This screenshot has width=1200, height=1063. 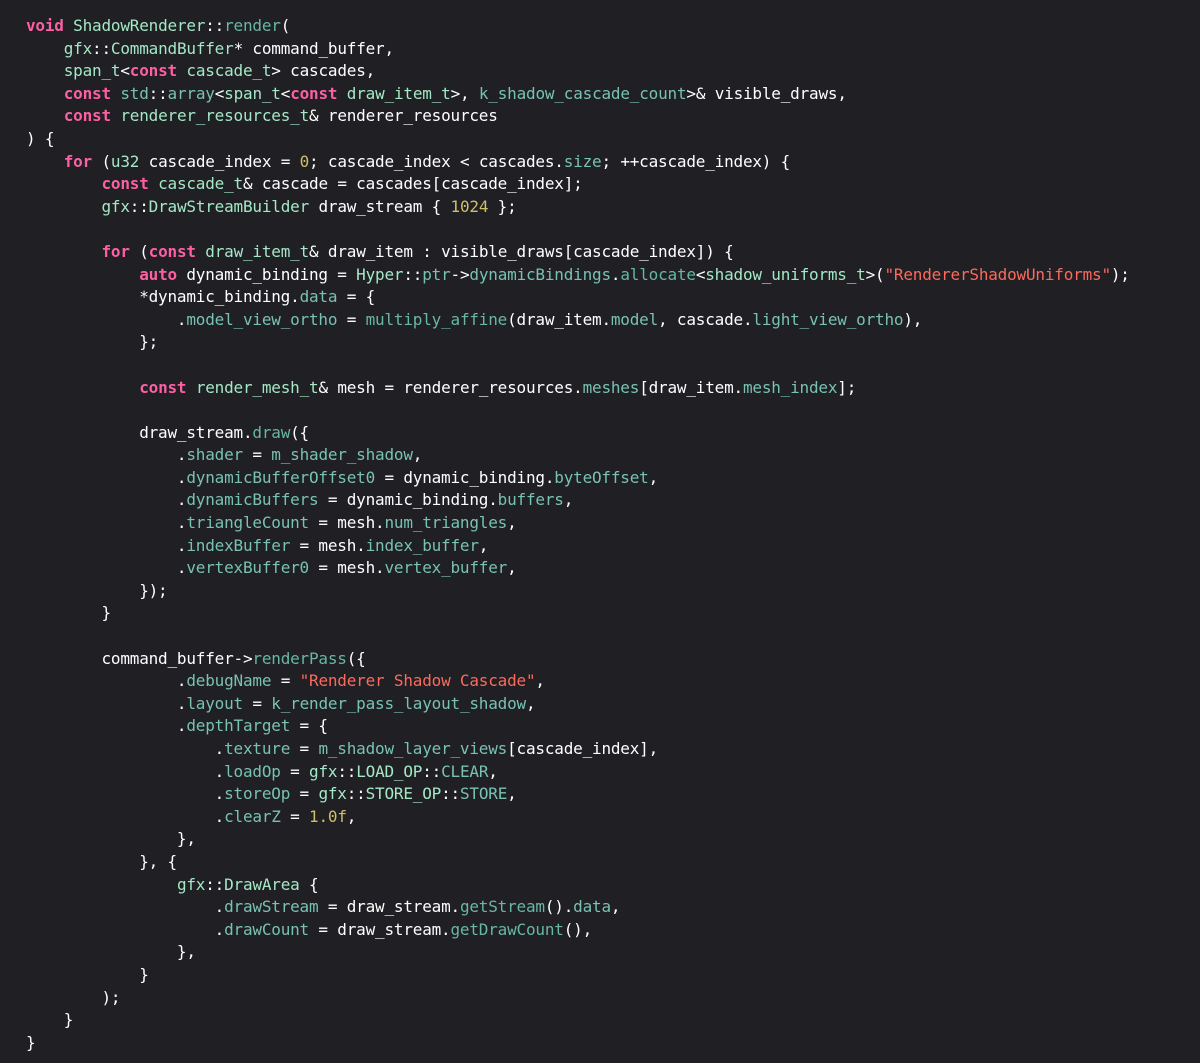 What do you see at coordinates (342, 455) in the screenshot?
I see `code-token-prop: m_shader_shadow` at bounding box center [342, 455].